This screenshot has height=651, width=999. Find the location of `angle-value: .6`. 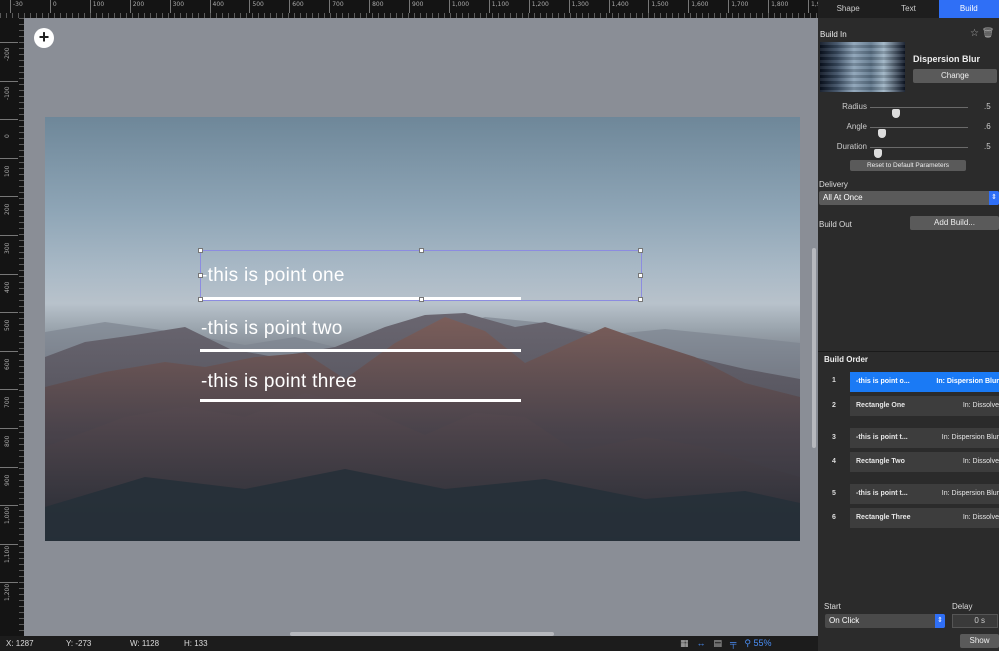

angle-value: .6 is located at coordinates (987, 126).